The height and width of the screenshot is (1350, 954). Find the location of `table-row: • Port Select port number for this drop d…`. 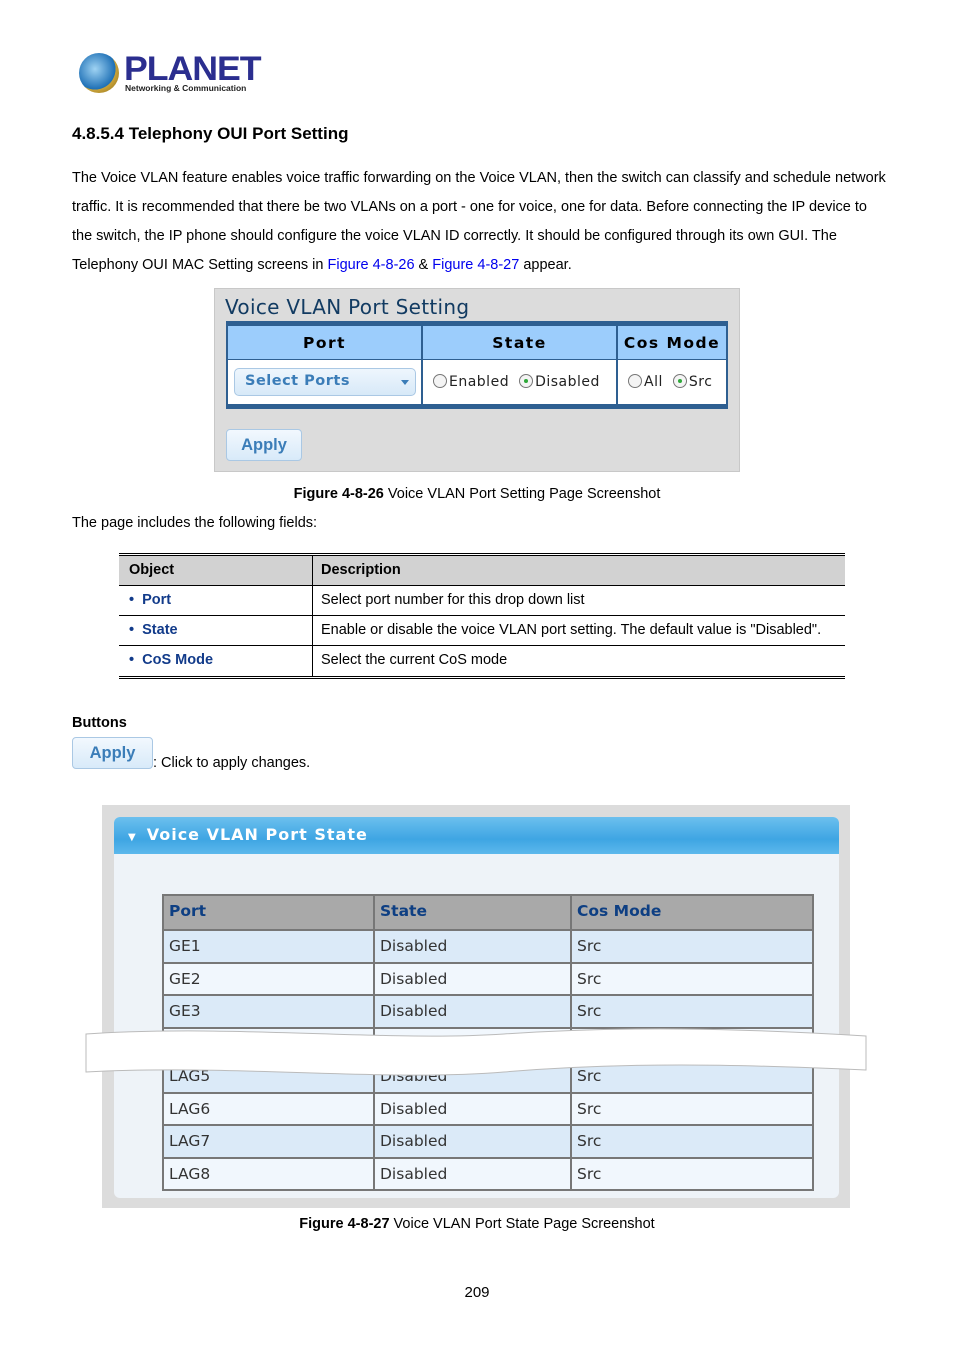

table-row: • Port Select port number for this drop d… is located at coordinates (482, 601).